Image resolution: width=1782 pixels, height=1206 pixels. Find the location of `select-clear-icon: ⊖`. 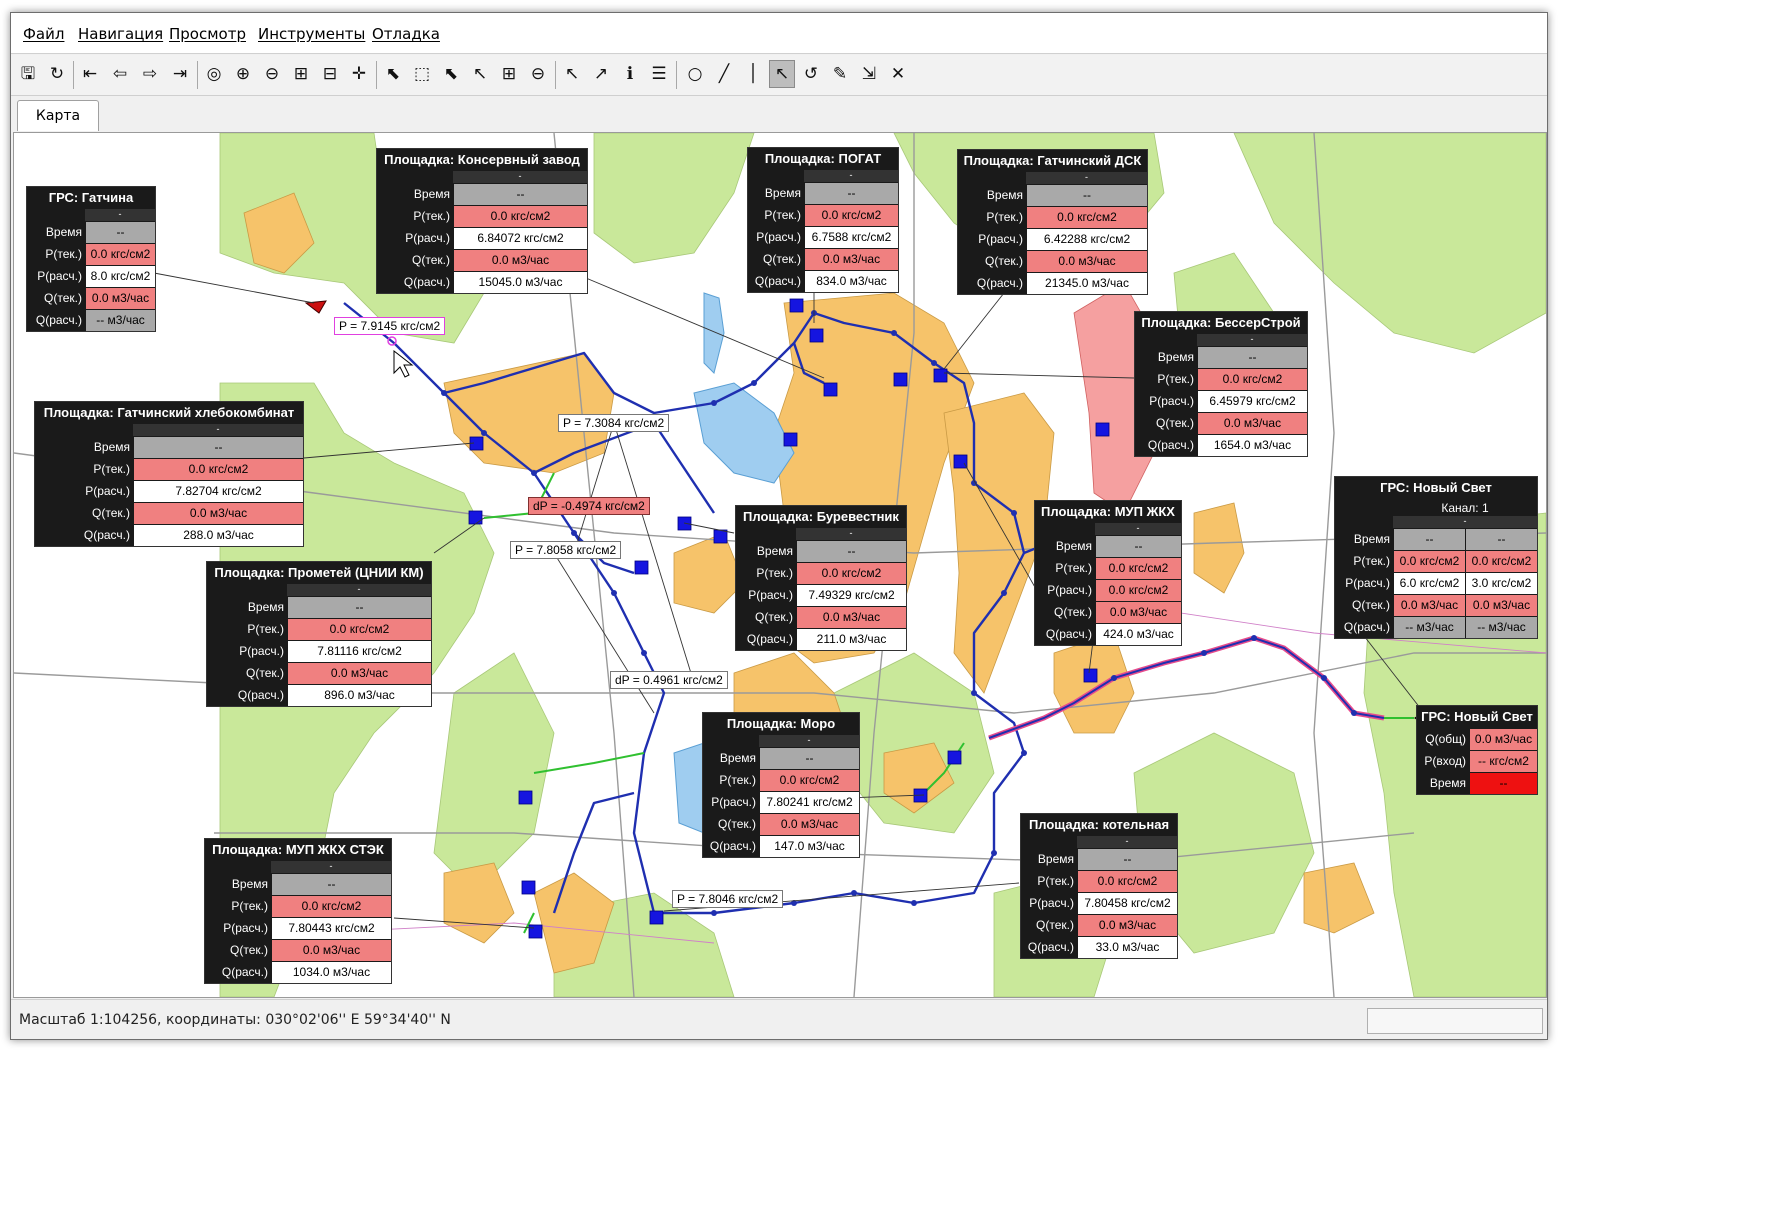

select-clear-icon: ⊖ is located at coordinates (538, 74).